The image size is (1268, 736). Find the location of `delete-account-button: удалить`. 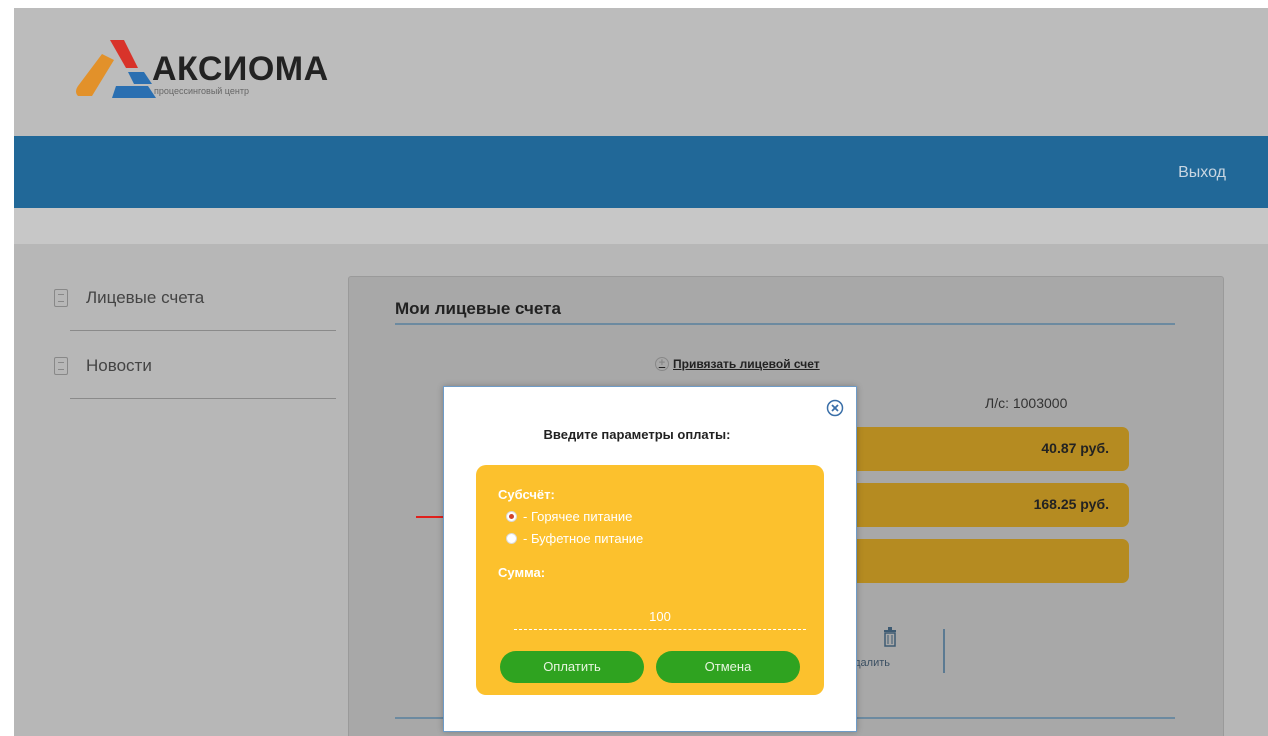

delete-account-button: удалить is located at coordinates (909, 652).